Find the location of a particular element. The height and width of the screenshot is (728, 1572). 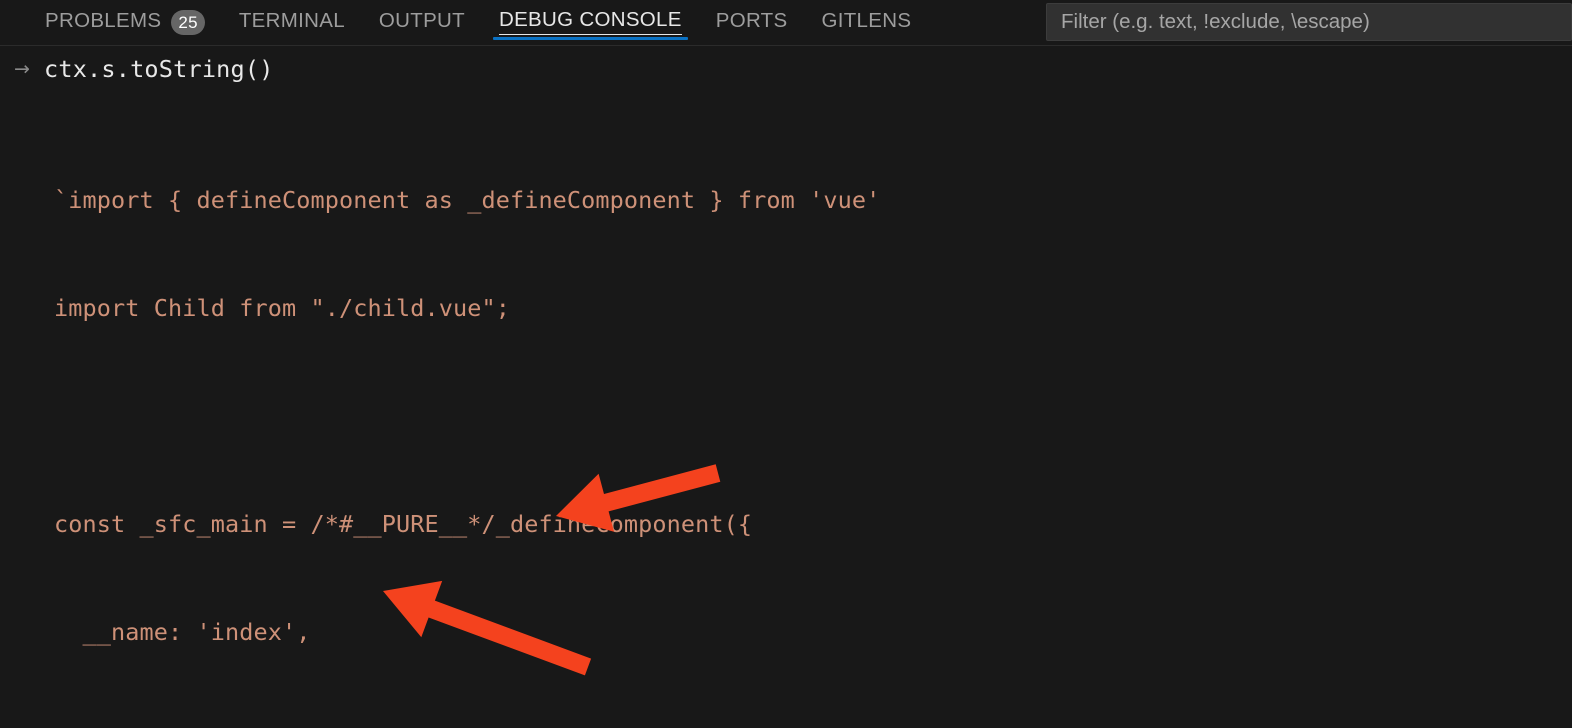

tab-debug-console-label: DEBUG CONSOLE is located at coordinates (590, 22).